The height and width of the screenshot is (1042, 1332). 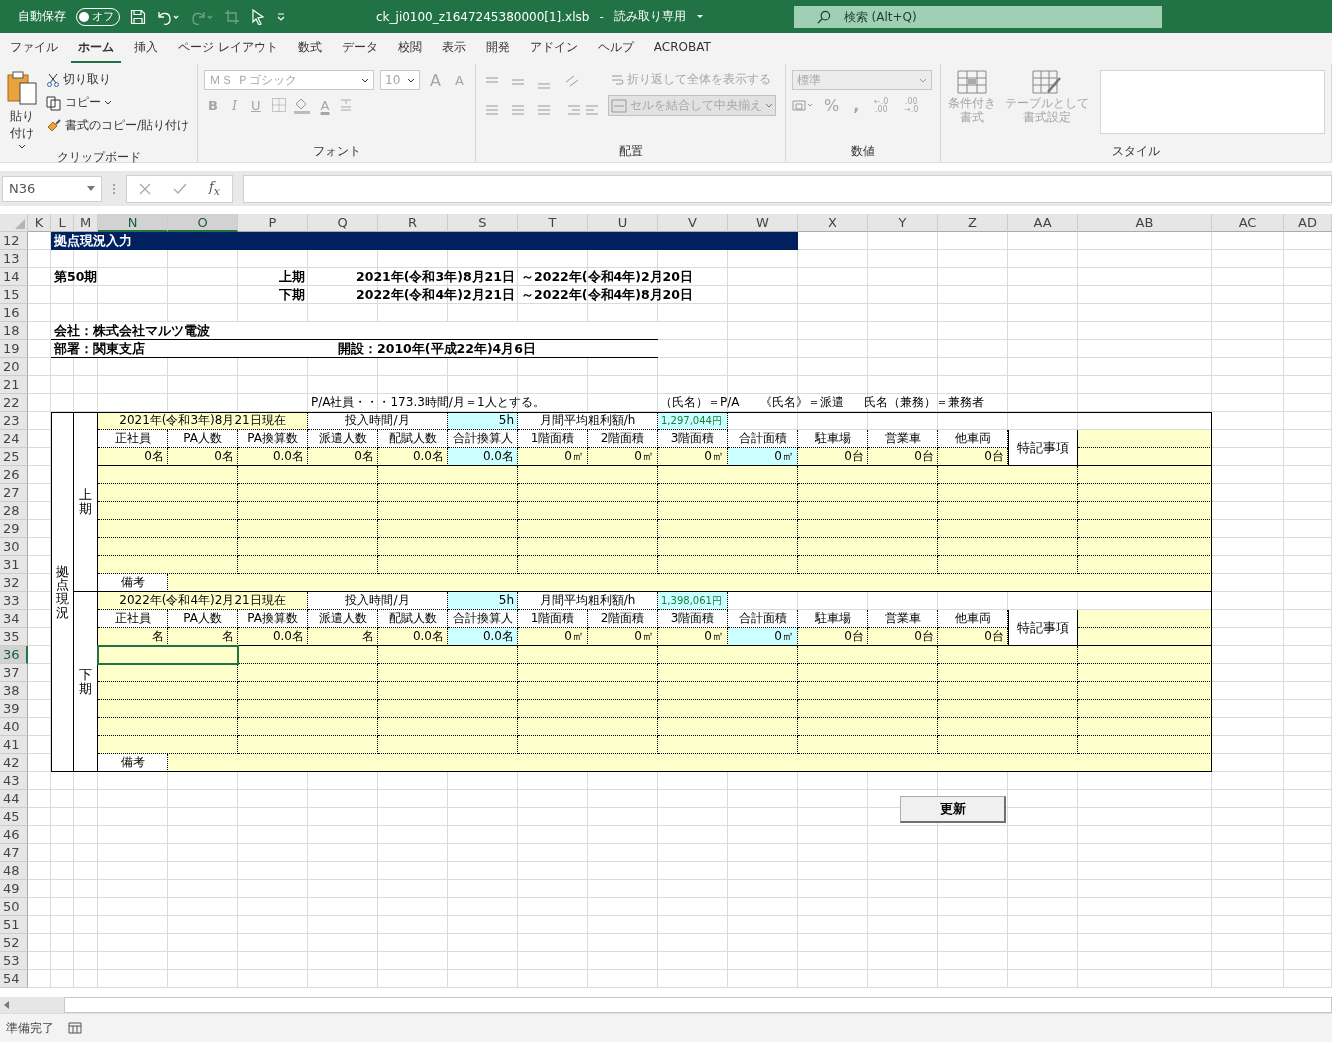 What do you see at coordinates (138, 16) in the screenshot?
I see `save-icon` at bounding box center [138, 16].